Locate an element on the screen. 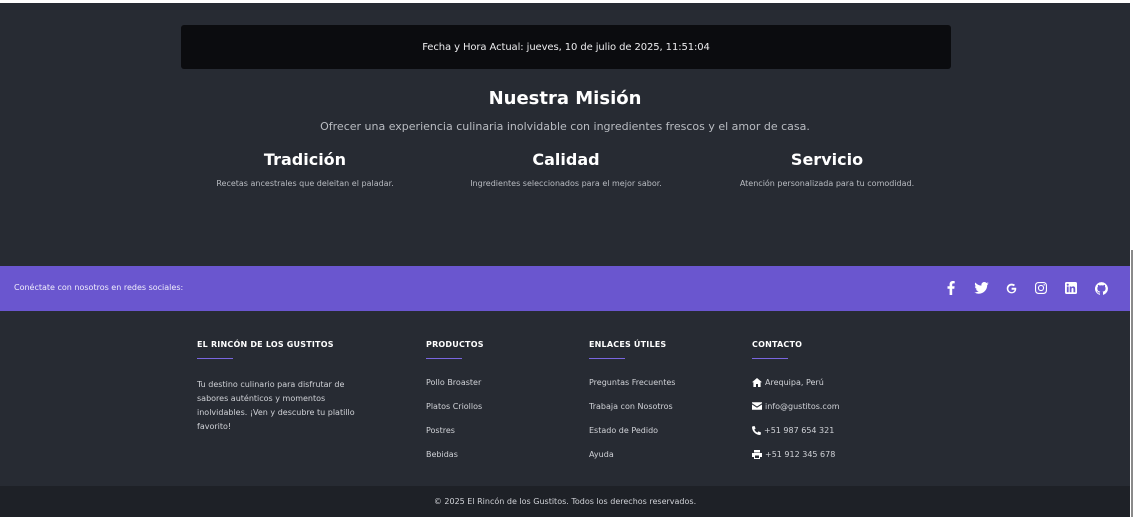 Image resolution: width=1135 pixels, height=517 pixels. datetime-label: Fecha y Hora Actual: is located at coordinates (473, 47).